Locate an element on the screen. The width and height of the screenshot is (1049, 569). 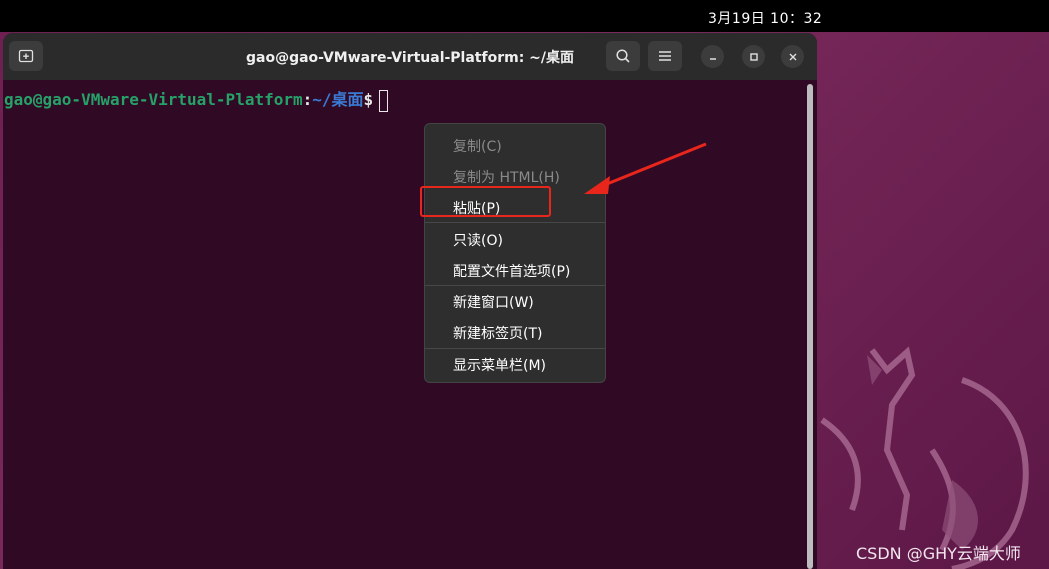
prompt-symbol: $ is located at coordinates (368, 99).